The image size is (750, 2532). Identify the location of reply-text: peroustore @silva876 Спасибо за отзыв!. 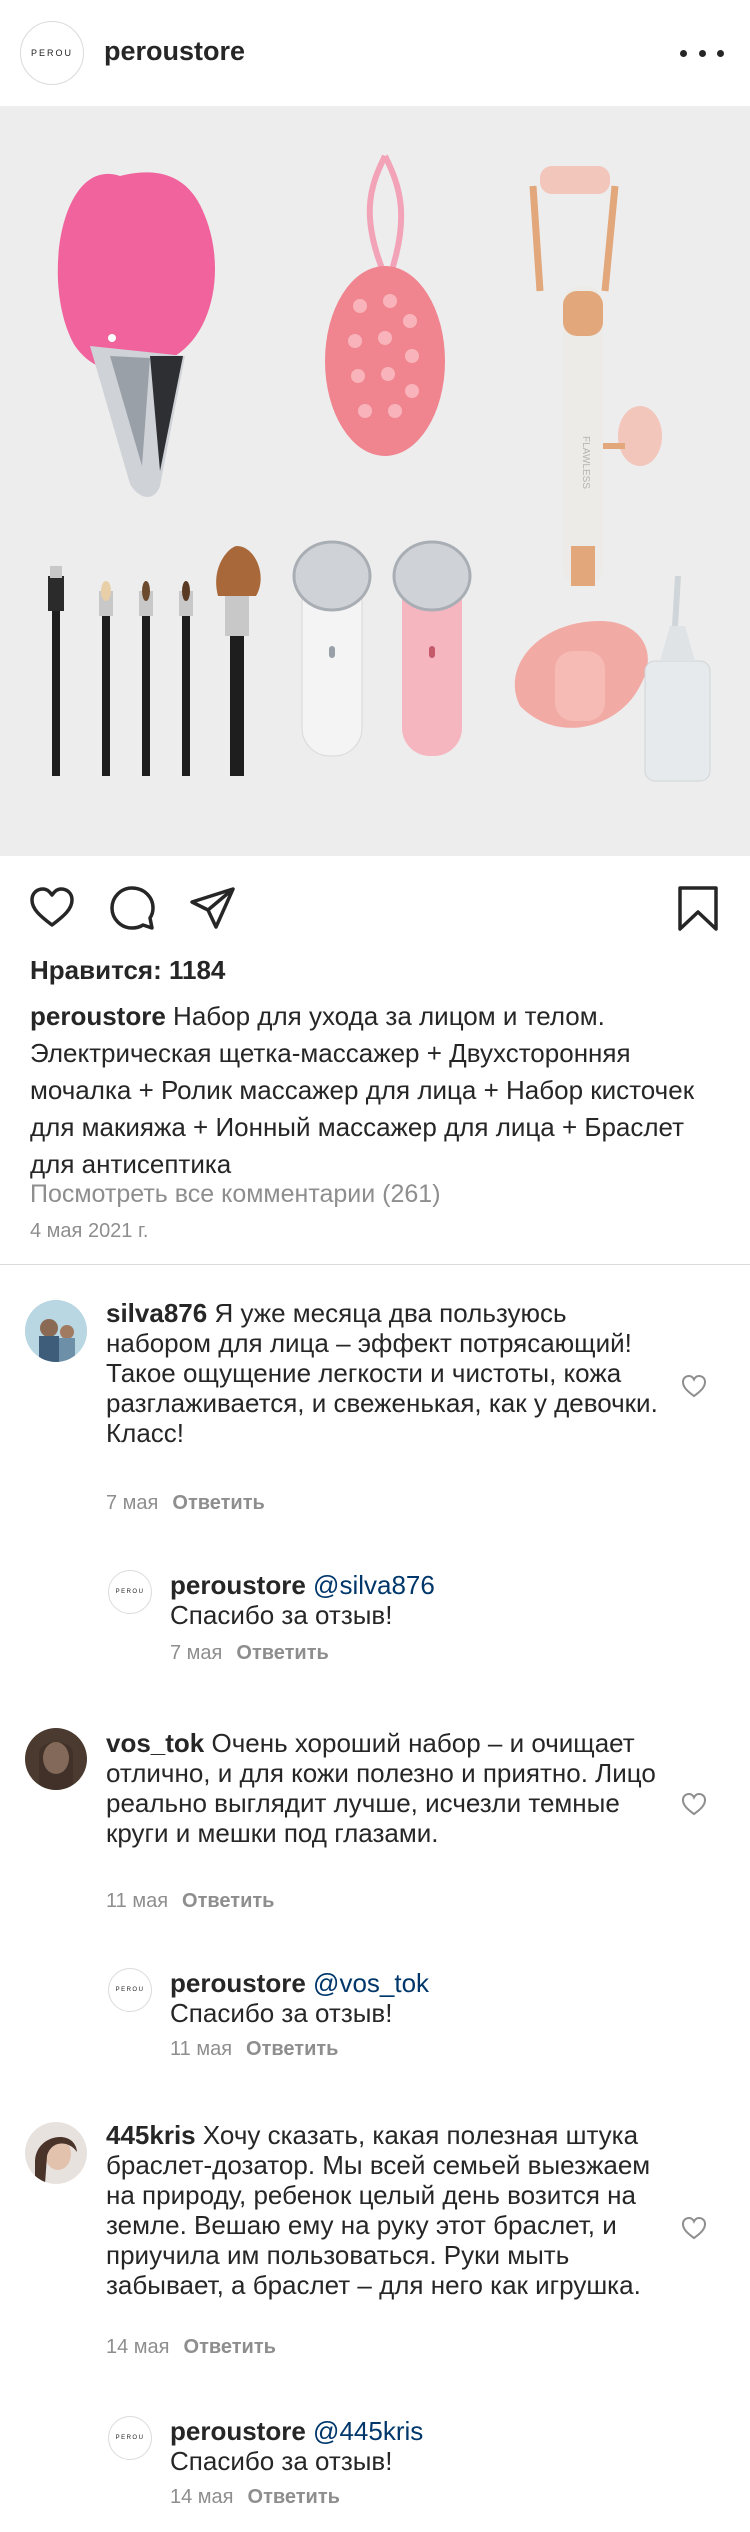
(420, 1600).